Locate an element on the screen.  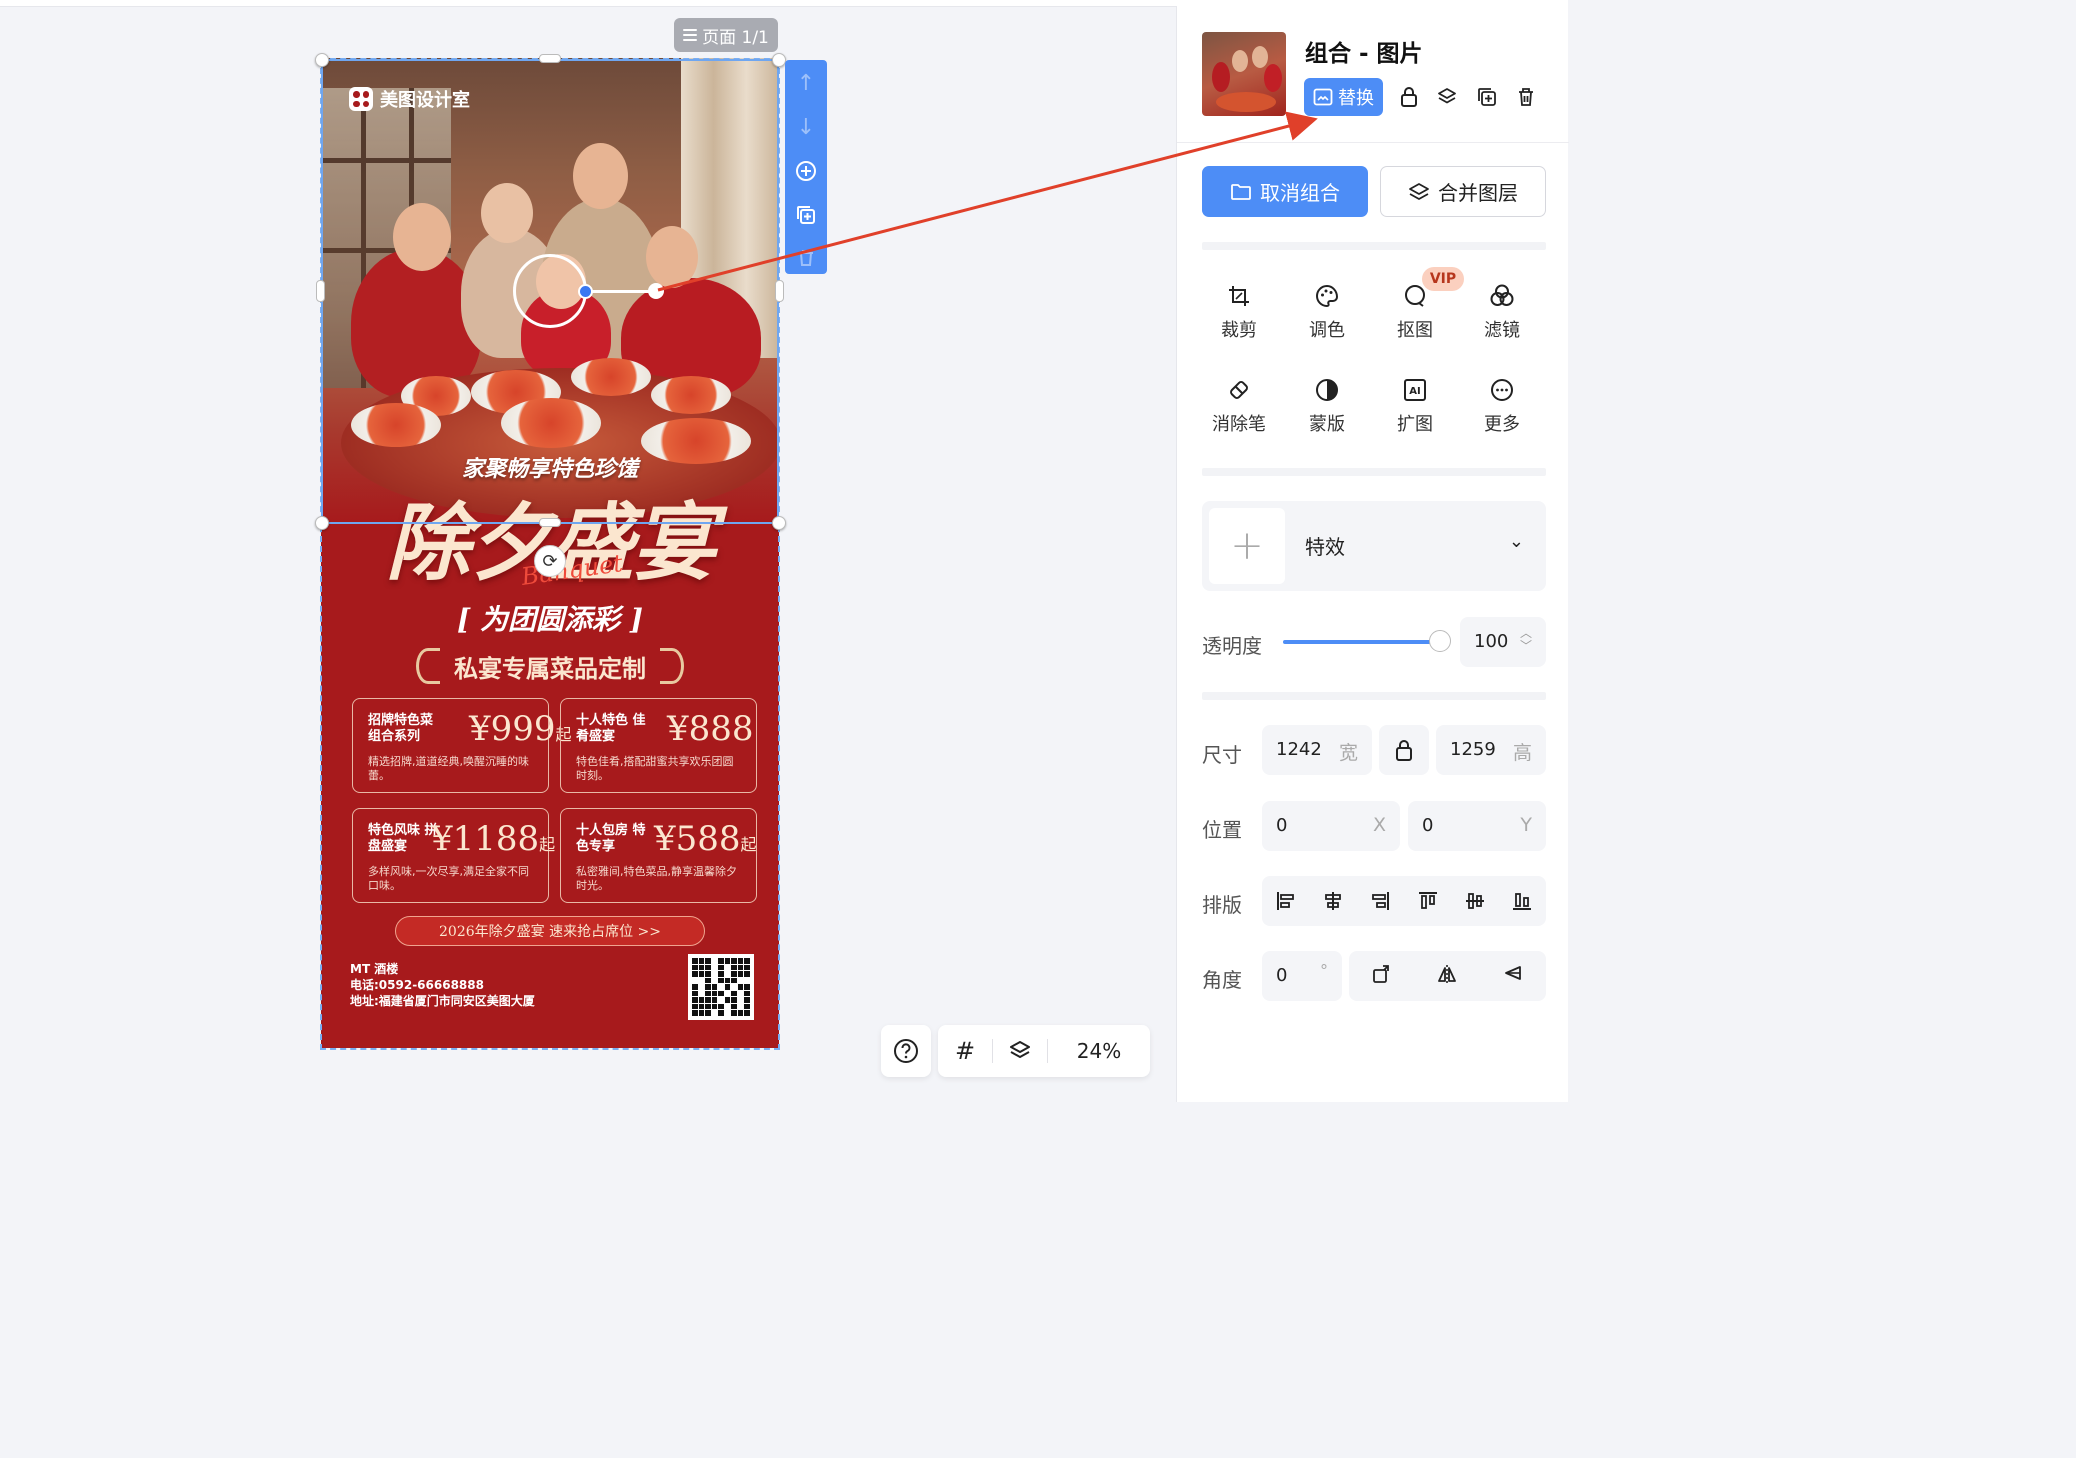
tool-crop: 裁剪 is located at coordinates (1239, 318).